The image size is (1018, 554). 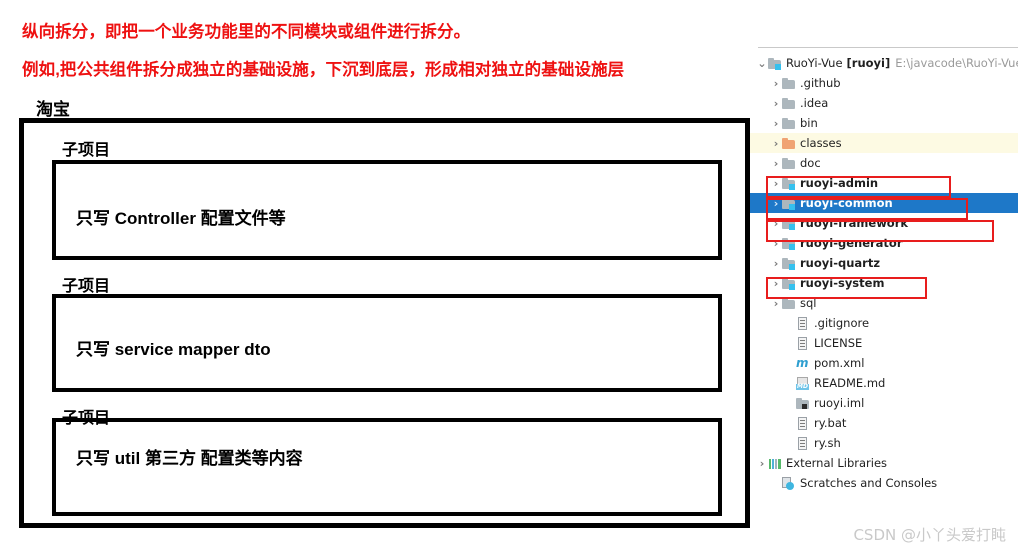 I want to click on tree-row: ›LICENSE, so click(x=884, y=343).